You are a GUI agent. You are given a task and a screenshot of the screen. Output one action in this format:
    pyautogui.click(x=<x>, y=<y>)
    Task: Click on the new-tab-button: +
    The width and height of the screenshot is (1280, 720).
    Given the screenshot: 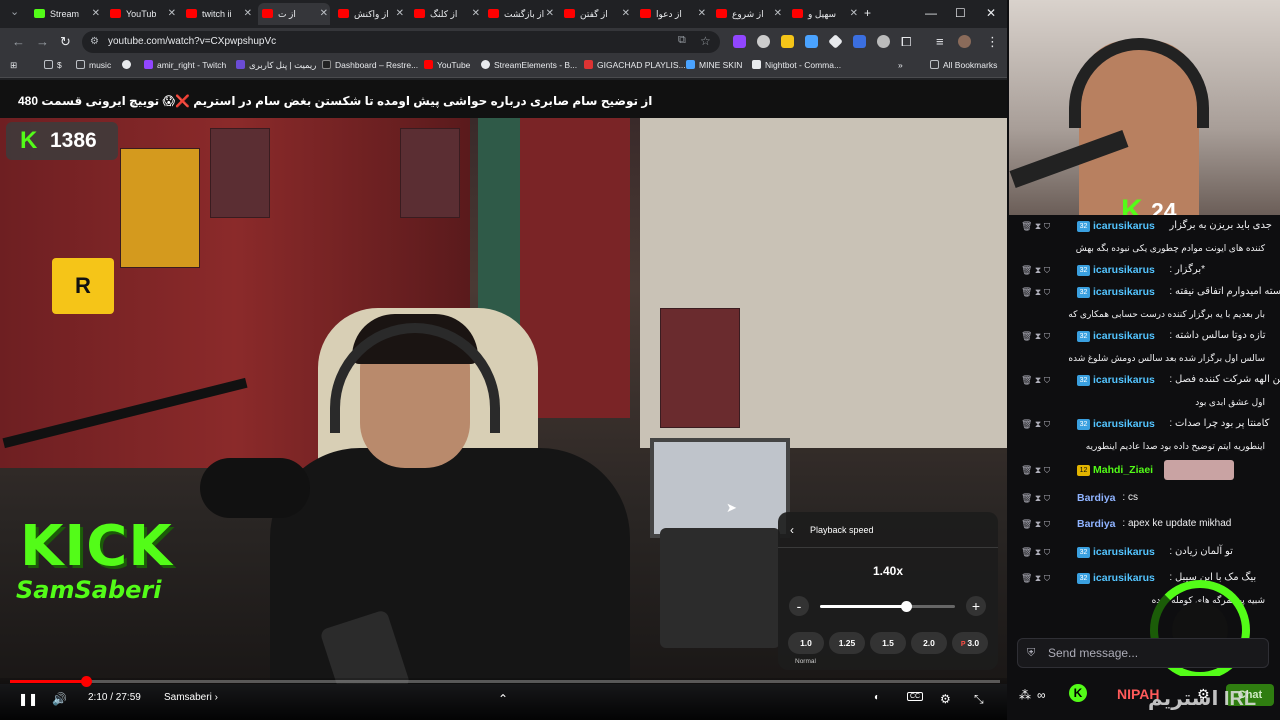 What is the action you would take?
    pyautogui.click(x=867, y=13)
    